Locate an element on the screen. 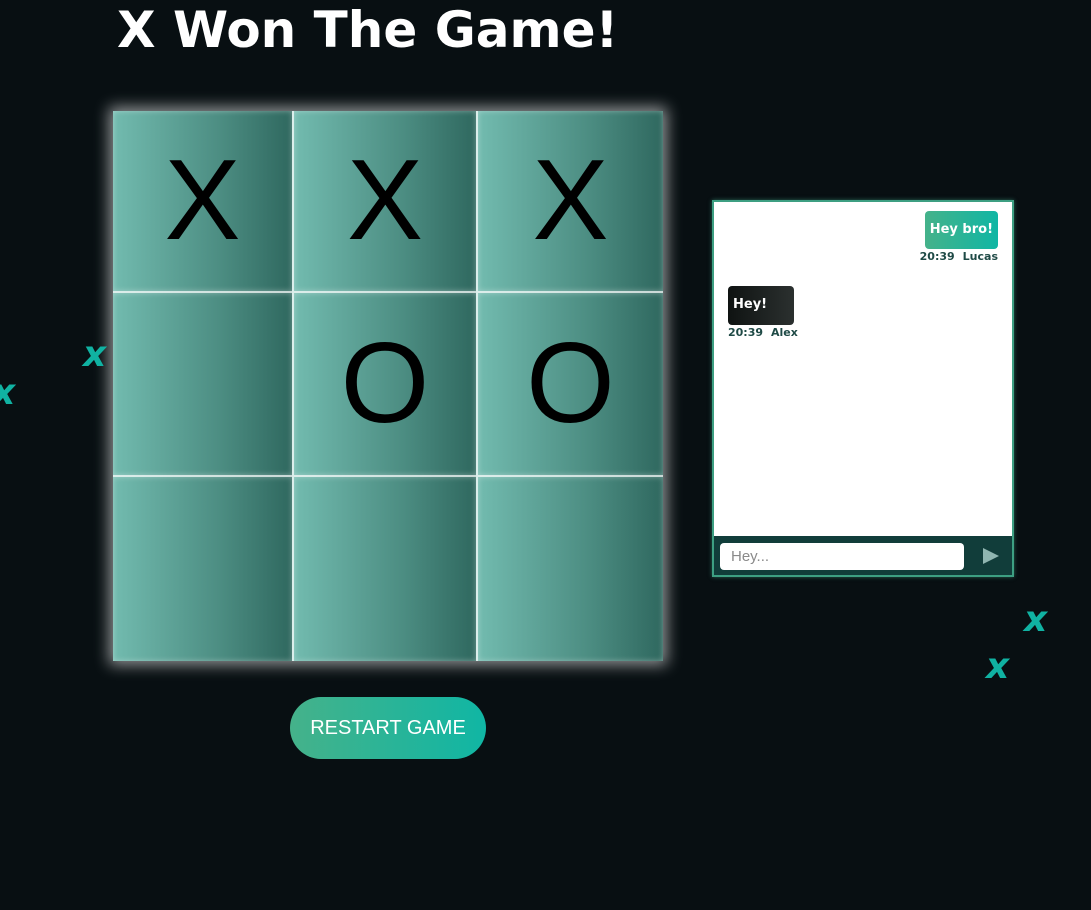  chat-message-list: Hey bro! 20:39 Lucas Hey! 20:39 Alex is located at coordinates (863, 369).